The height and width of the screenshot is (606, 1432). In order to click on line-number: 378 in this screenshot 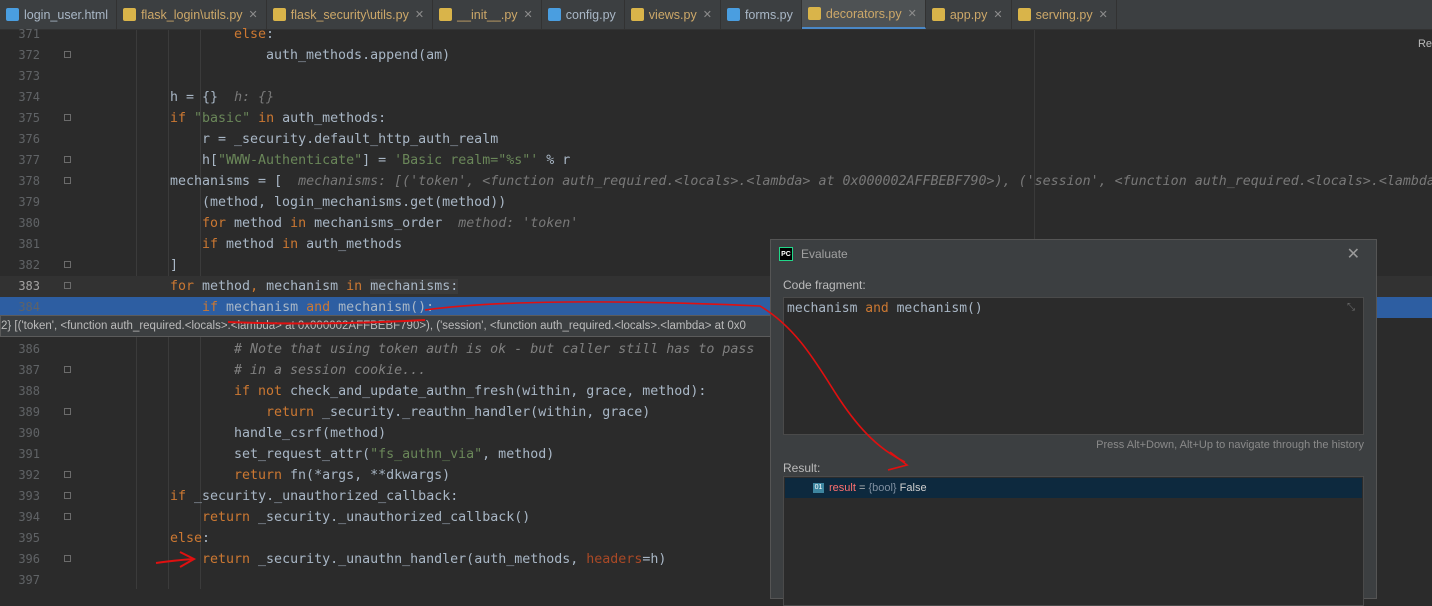, I will do `click(29, 181)`.